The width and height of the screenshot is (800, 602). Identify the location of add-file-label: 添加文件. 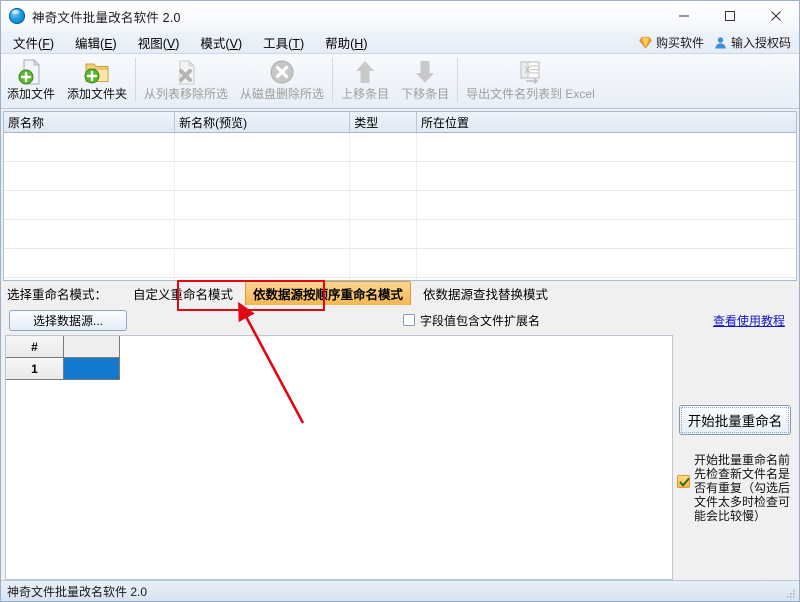
(31, 94).